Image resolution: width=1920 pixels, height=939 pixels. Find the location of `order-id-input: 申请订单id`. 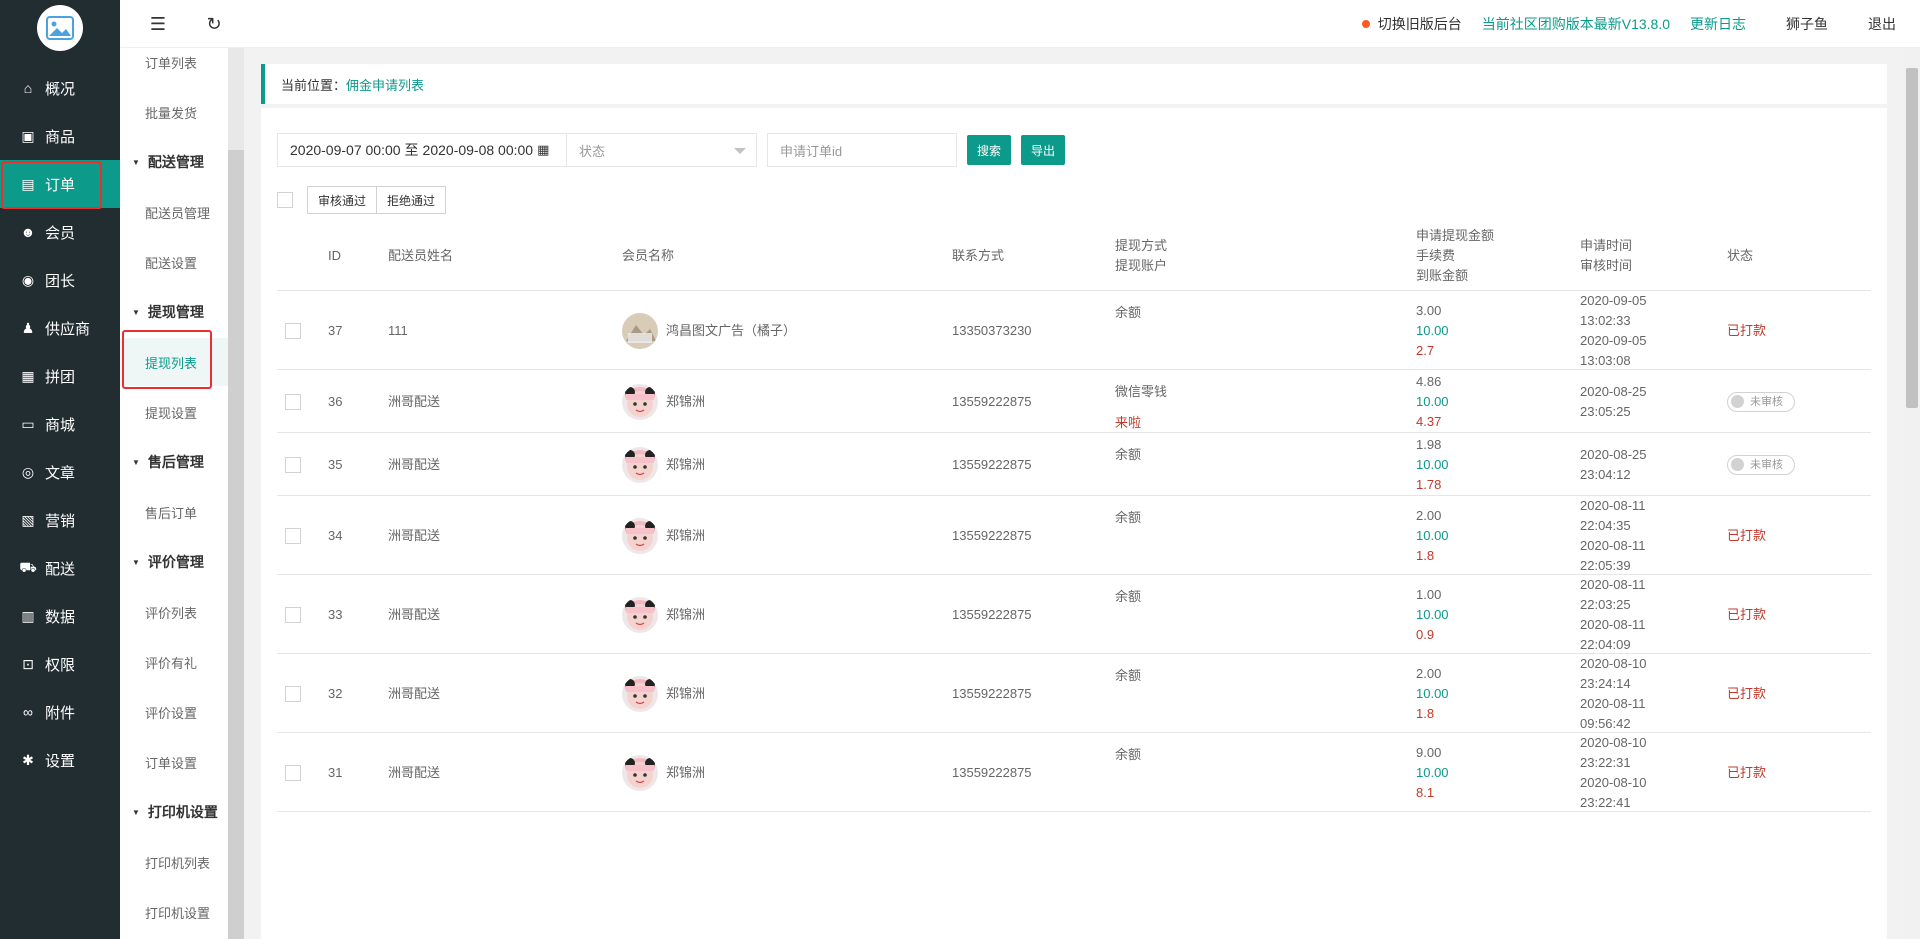

order-id-input: 申请订单id is located at coordinates (862, 150).